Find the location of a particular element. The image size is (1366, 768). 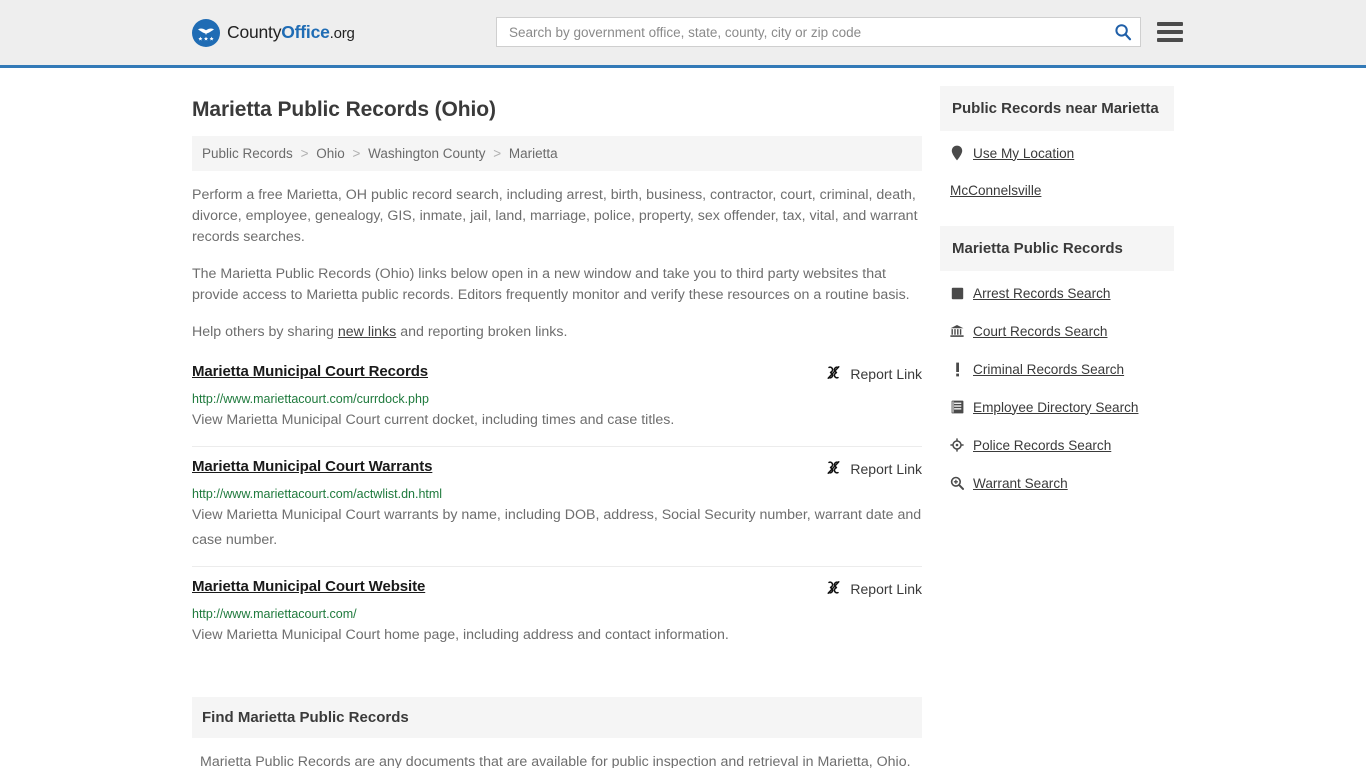

sidebar-item-label: McConnelsville is located at coordinates (995, 190).